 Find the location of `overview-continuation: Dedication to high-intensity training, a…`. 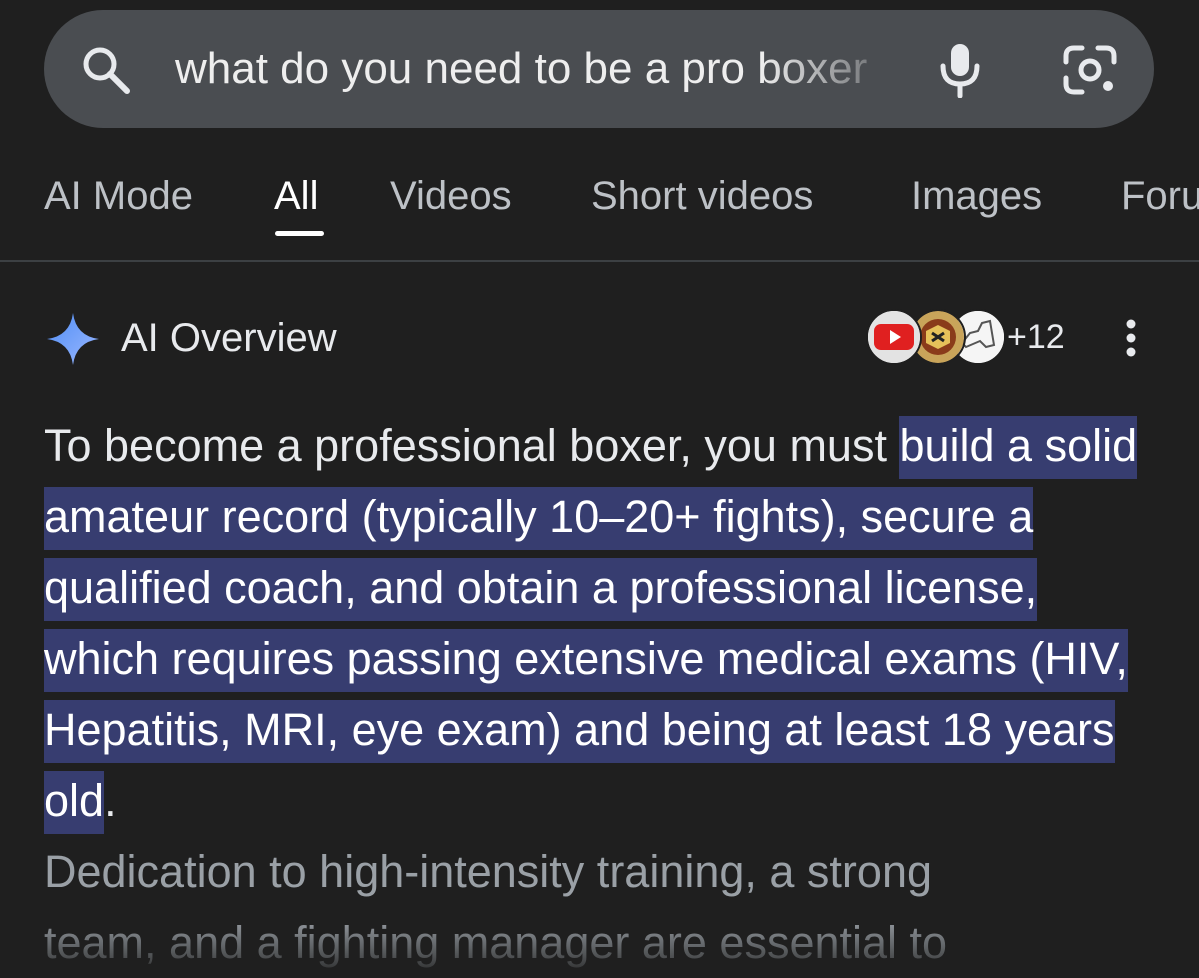

overview-continuation: Dedication to high-intensity training, a… is located at coordinates (488, 871).